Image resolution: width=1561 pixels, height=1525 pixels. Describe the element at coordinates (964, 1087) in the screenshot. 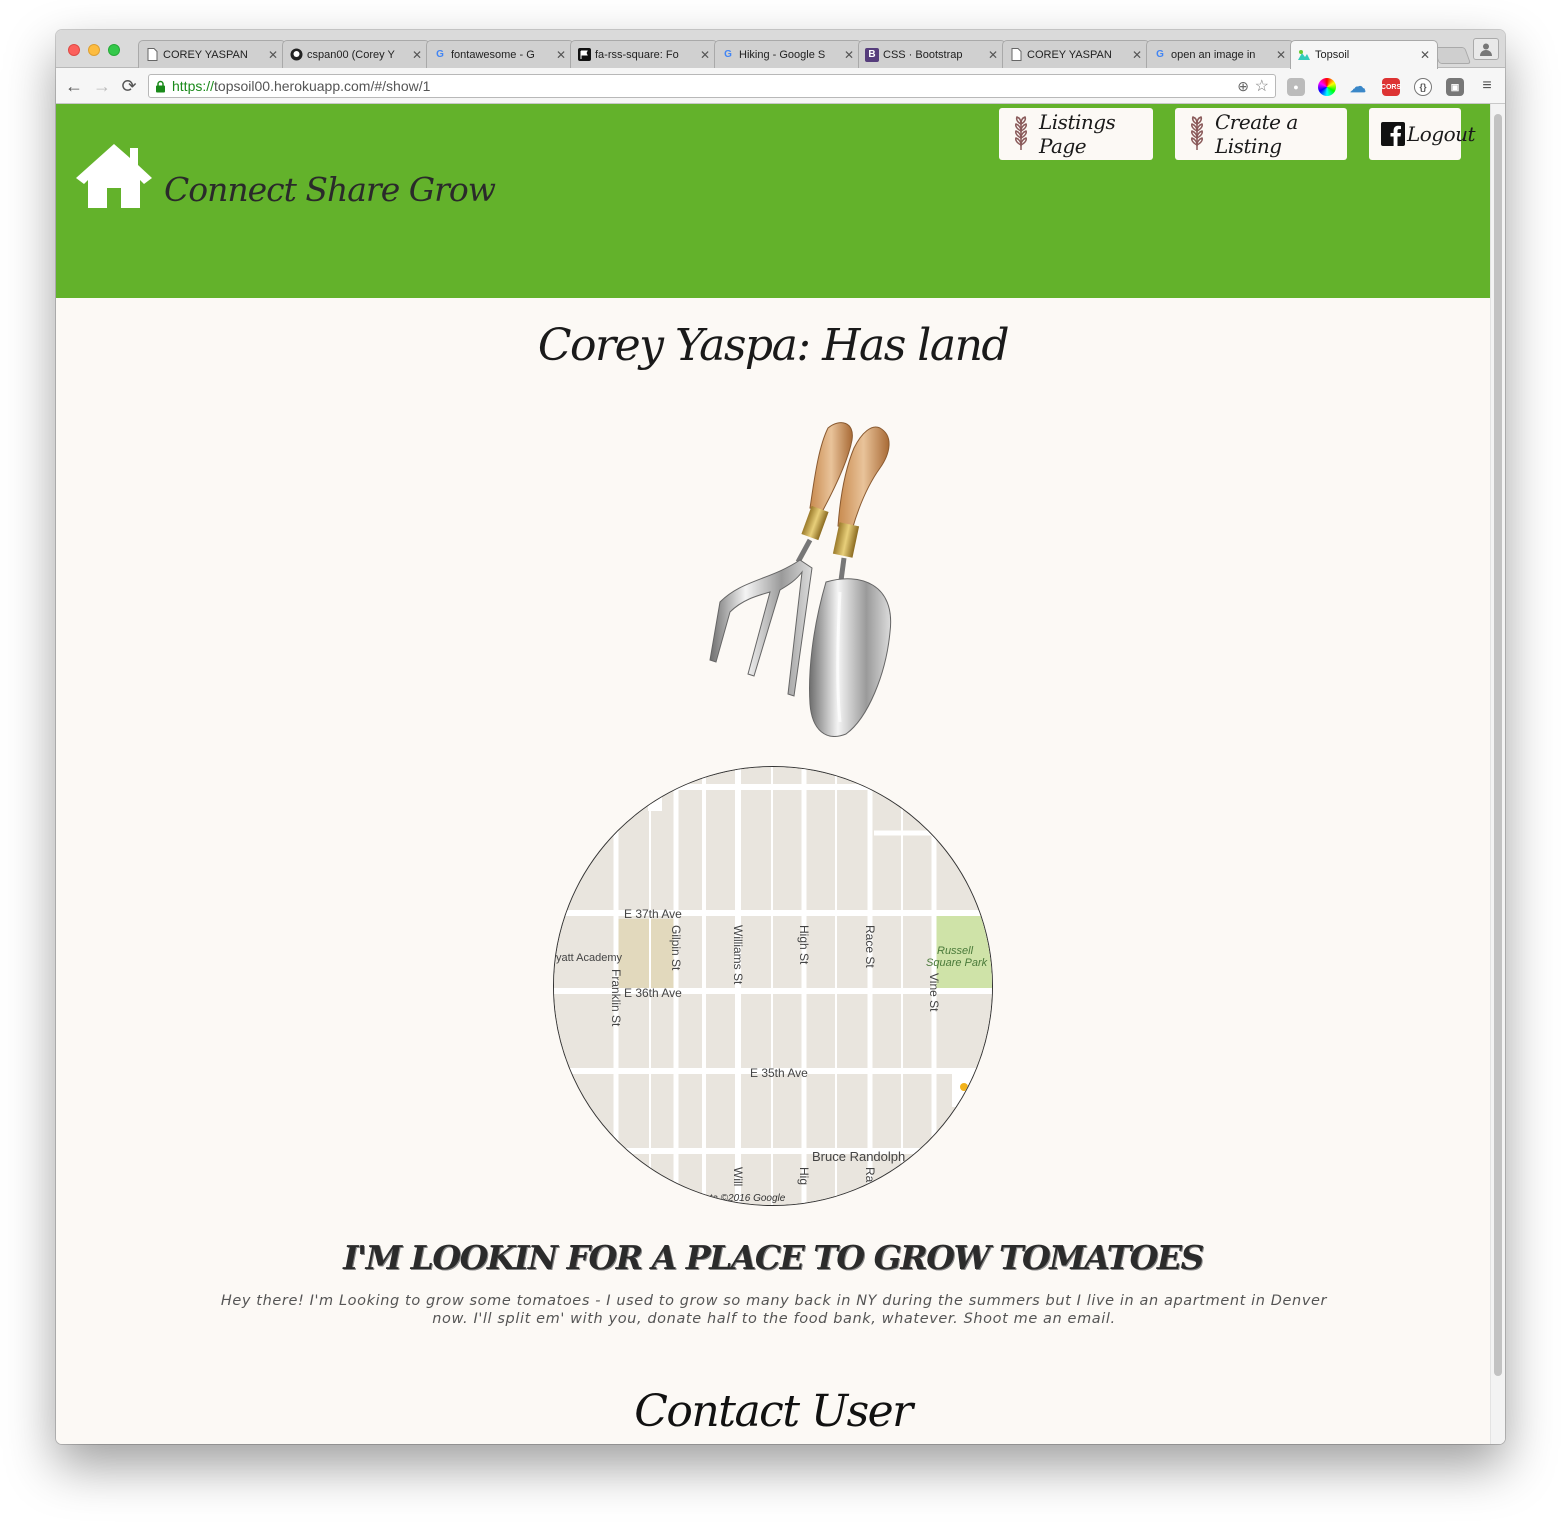

I see `map-pegman-icon` at that location.